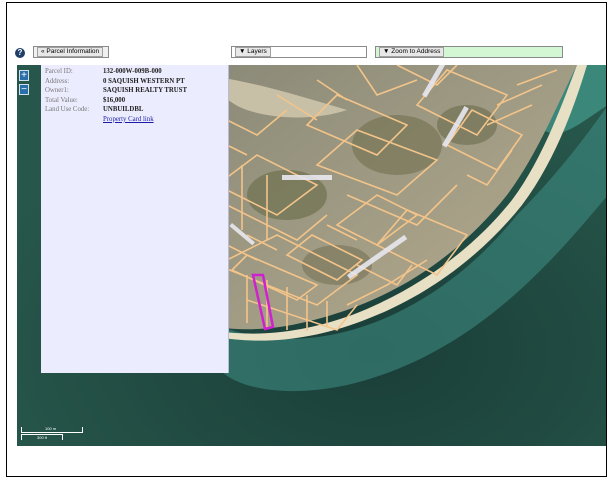 This screenshot has width=610, height=480. I want to click on row-value: UNBUILDBL, so click(123, 110).